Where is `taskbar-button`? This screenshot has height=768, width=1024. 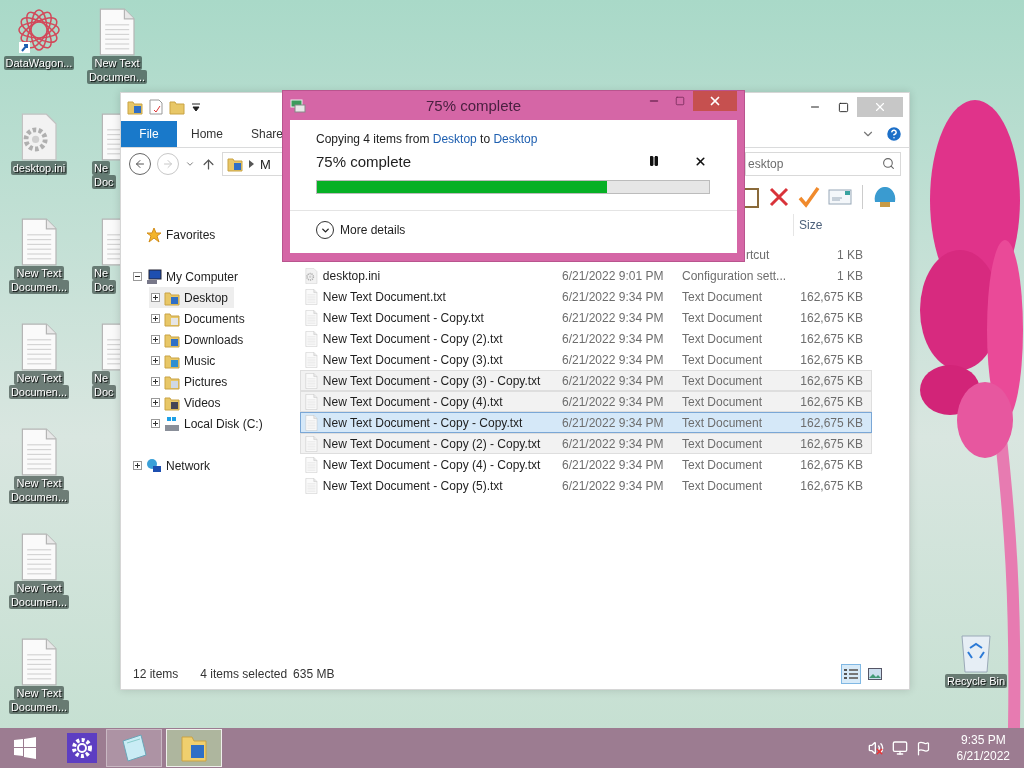 taskbar-button is located at coordinates (194, 748).